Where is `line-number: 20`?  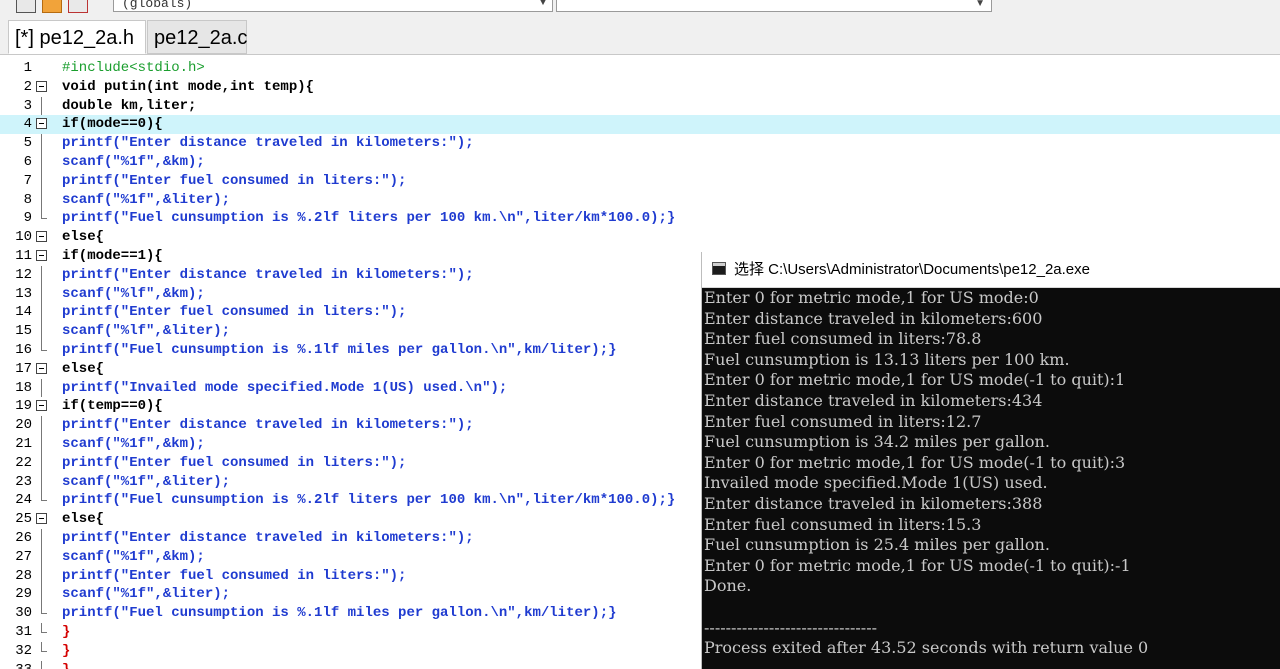 line-number: 20 is located at coordinates (23, 425).